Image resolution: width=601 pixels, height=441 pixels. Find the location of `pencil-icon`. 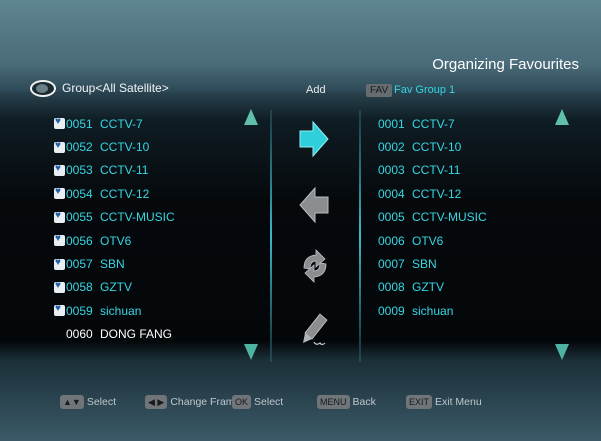

pencil-icon is located at coordinates (315, 330).